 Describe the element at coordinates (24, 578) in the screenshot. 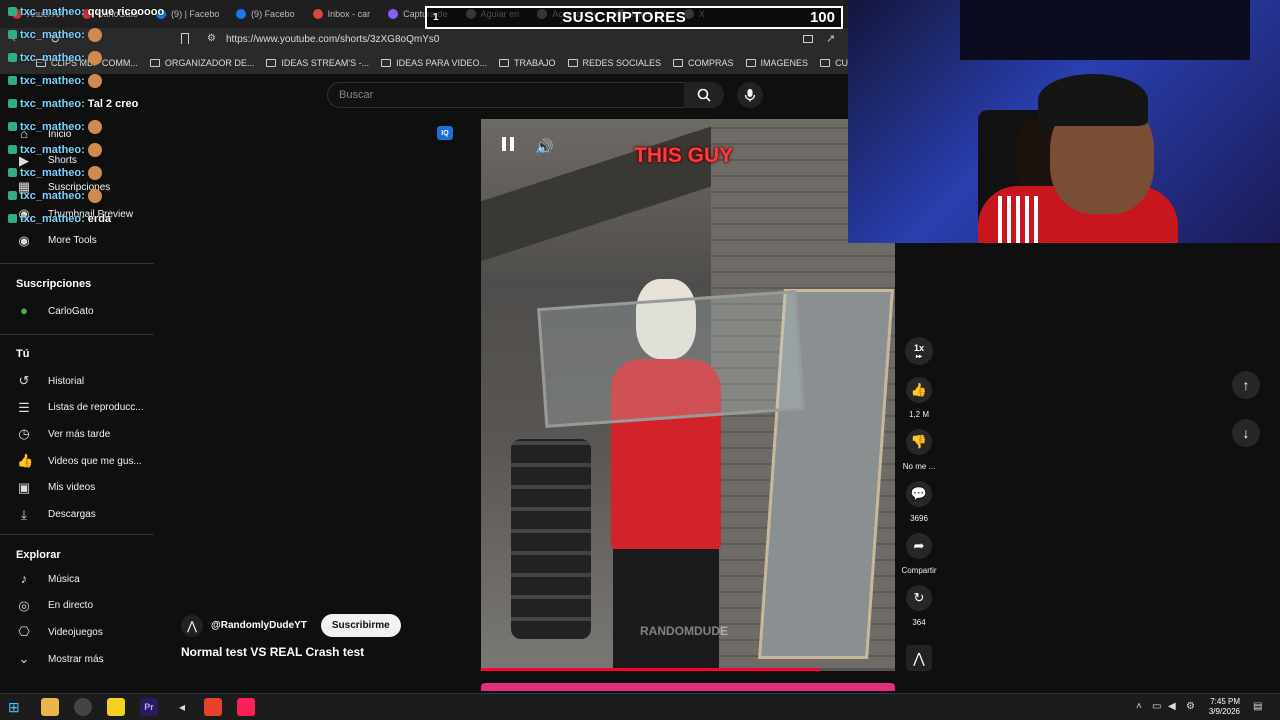

I see `music-icon: ♪` at that location.